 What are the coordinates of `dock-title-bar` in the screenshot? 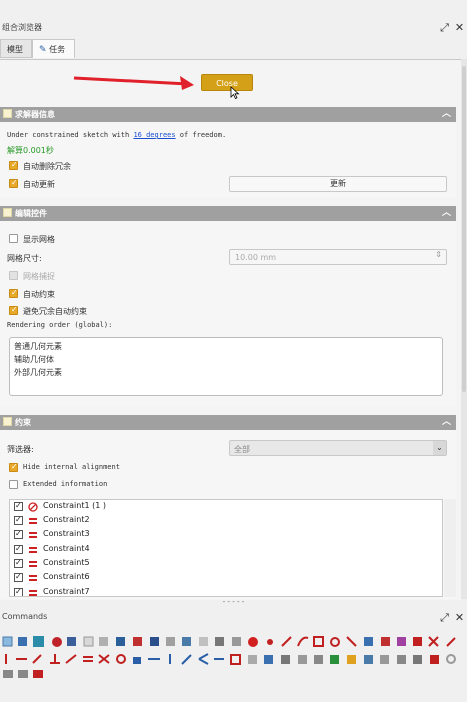 It's located at (233, 19).